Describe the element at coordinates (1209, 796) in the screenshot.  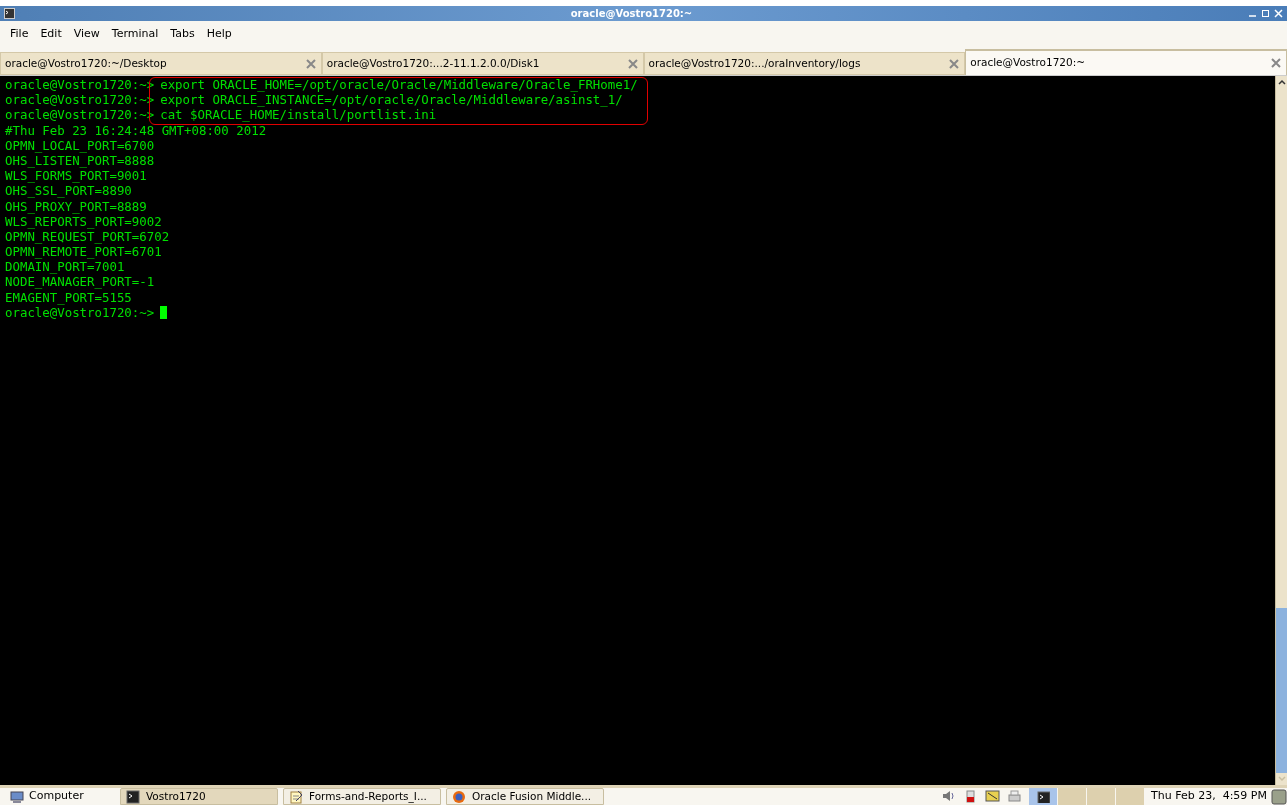
I see `clock-text: Thu Feb 23, 4:59 PM` at that location.